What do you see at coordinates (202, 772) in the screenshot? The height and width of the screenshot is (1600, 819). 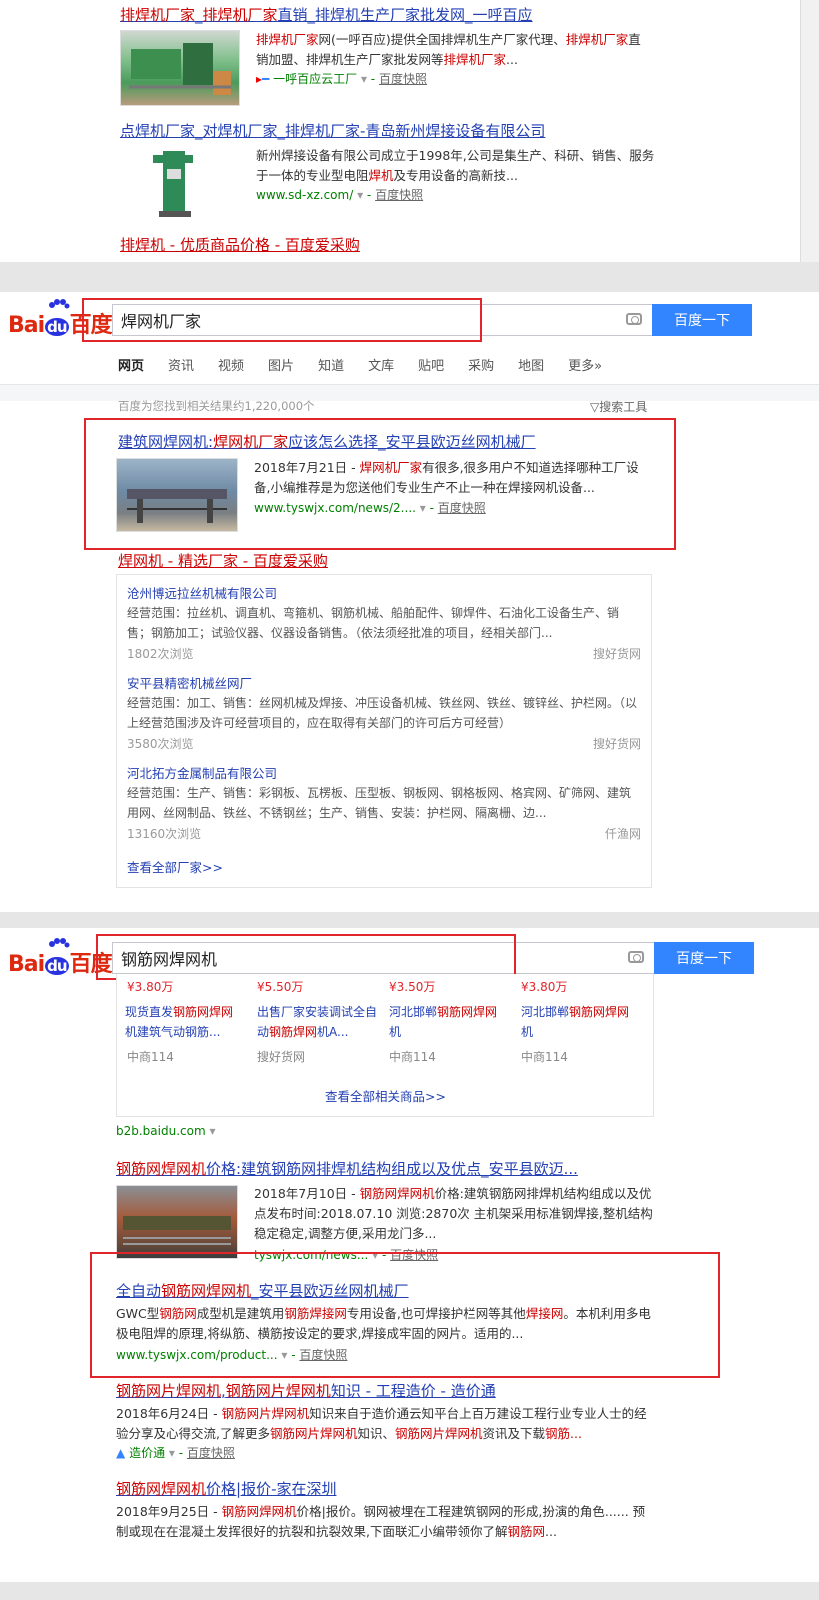 I see `company-name-3: 河北拓方金属制品有限公司` at bounding box center [202, 772].